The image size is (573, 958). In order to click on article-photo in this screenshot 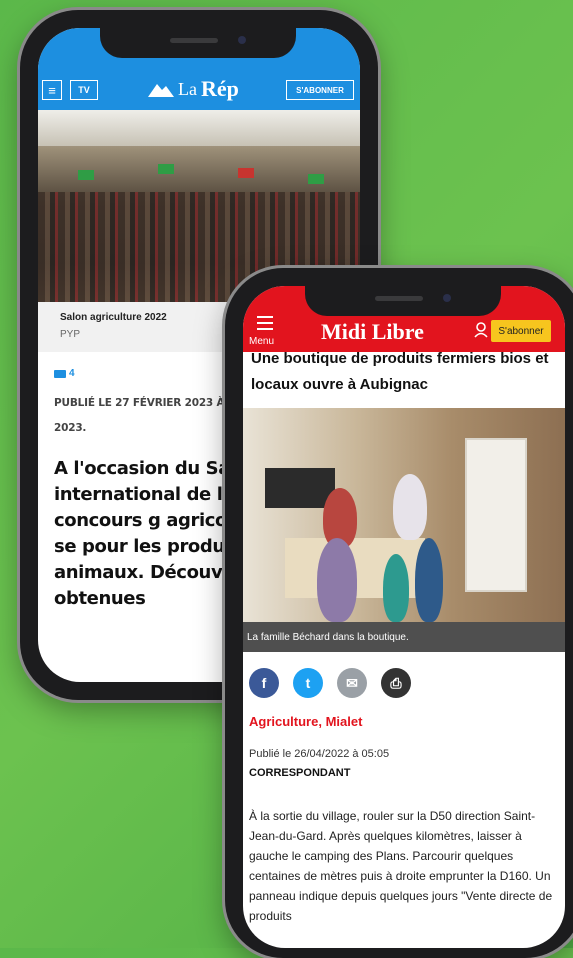, I will do `click(404, 515)`.